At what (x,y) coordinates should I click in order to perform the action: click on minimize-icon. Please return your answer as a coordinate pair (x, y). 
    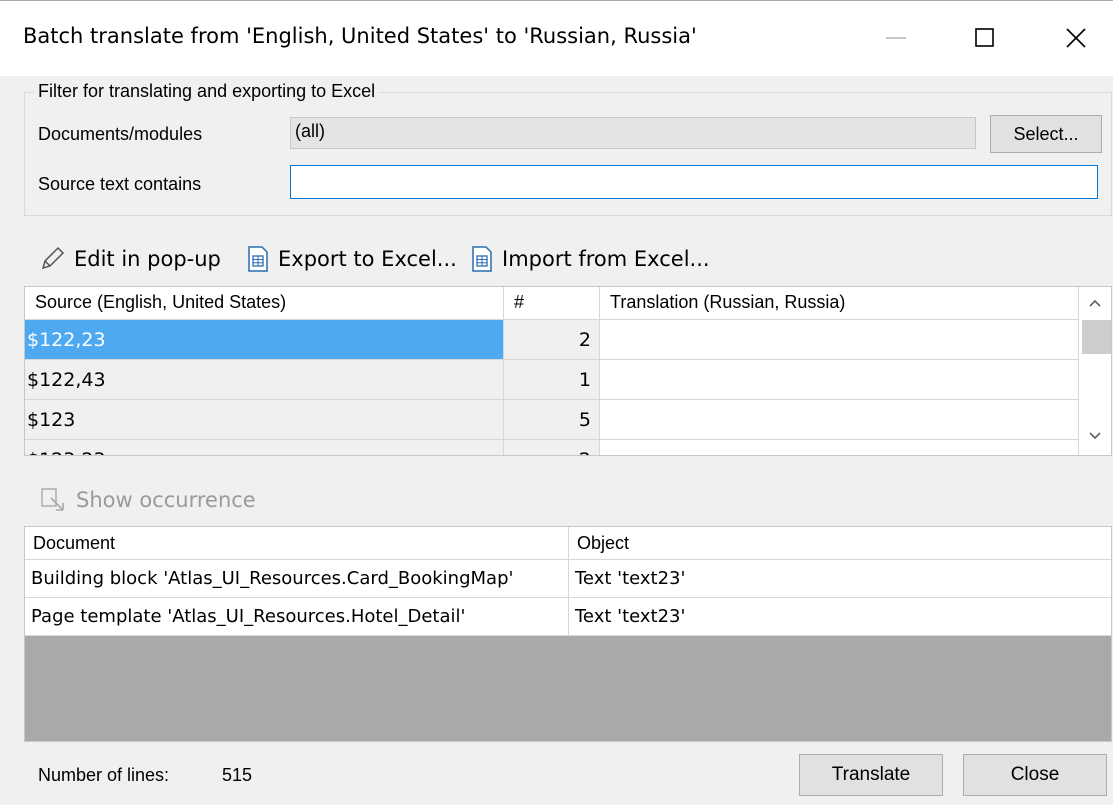
    Looking at the image, I should click on (896, 38).